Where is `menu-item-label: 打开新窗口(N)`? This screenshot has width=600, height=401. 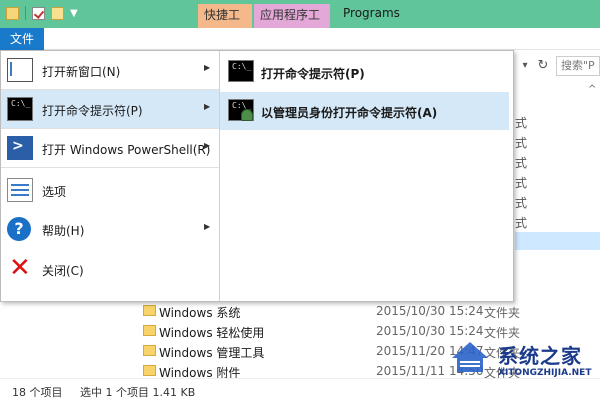
menu-item-label: 打开新窗口(N) is located at coordinates (81, 72).